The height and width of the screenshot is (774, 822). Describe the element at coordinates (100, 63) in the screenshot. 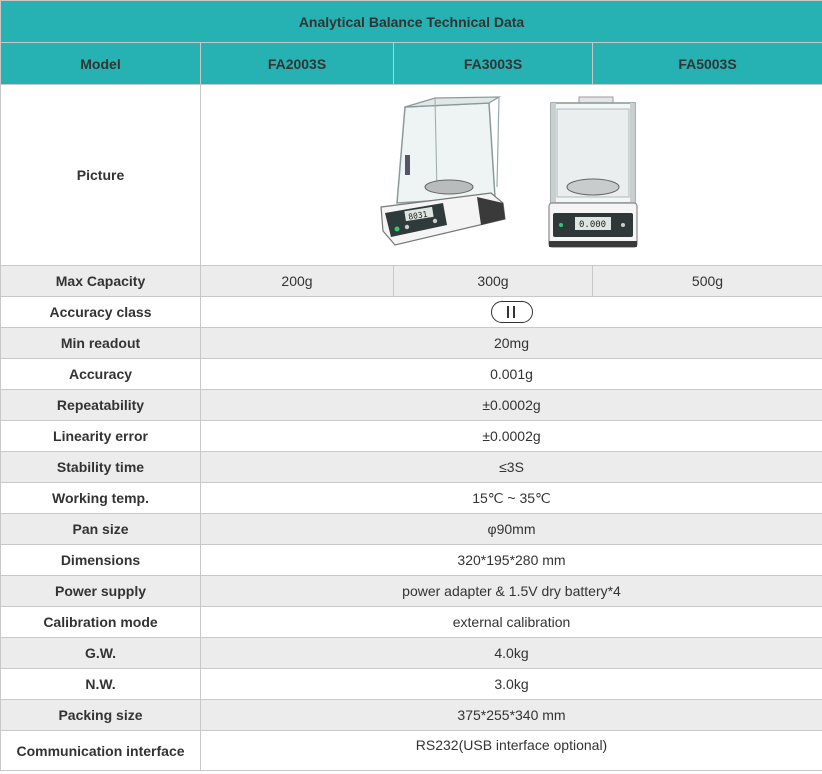

I see `model-header: Model` at that location.